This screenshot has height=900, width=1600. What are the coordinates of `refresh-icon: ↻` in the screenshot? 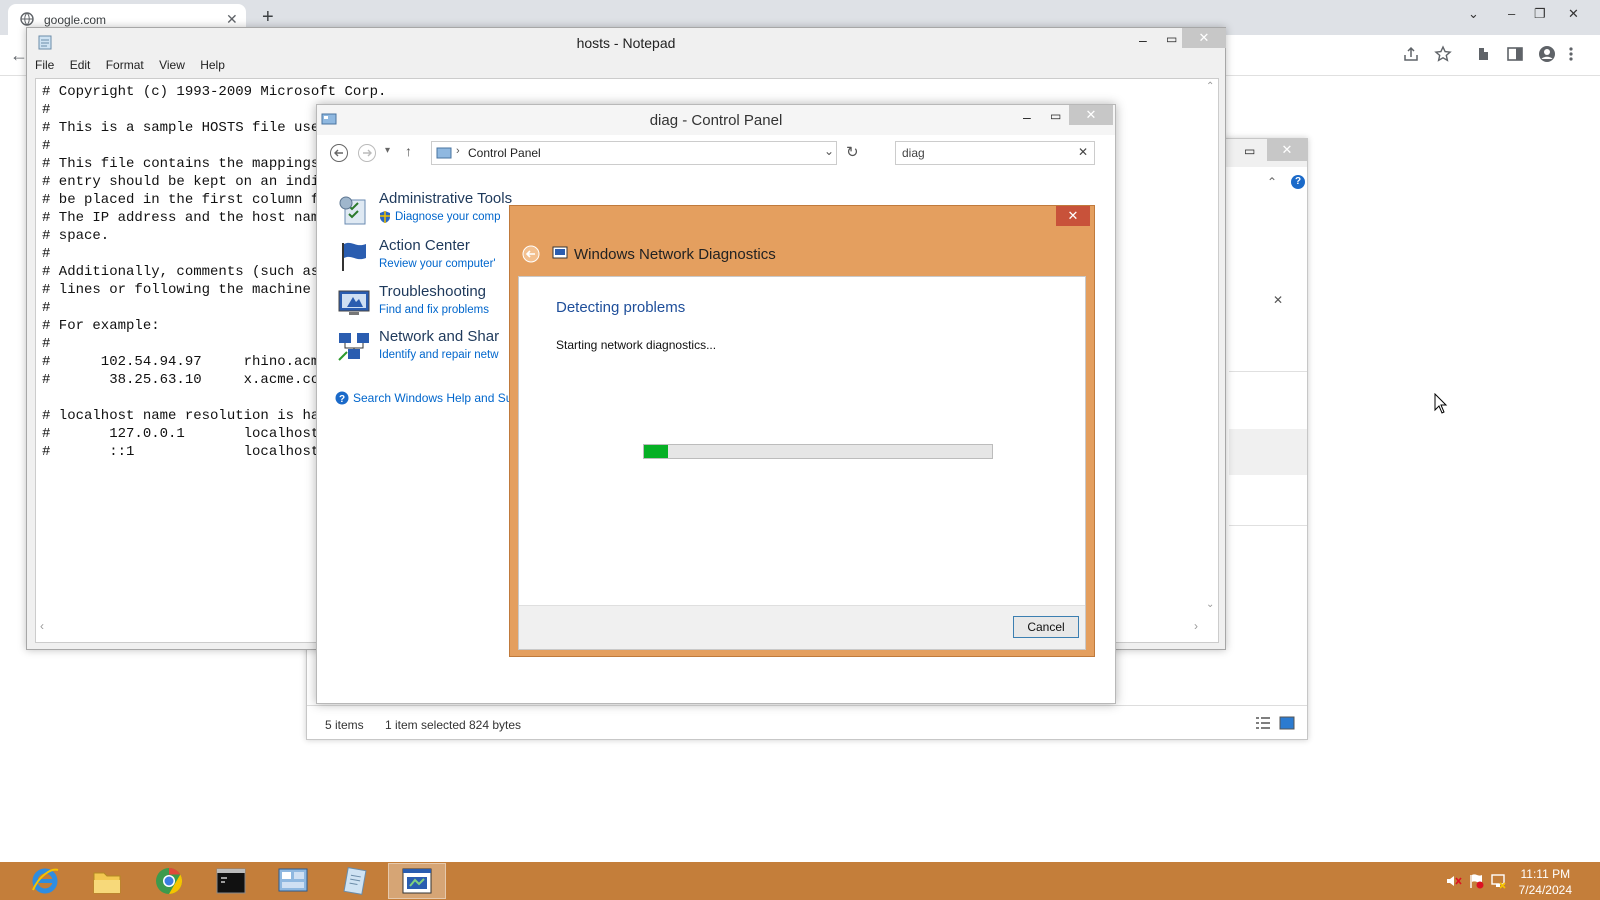 It's located at (852, 152).